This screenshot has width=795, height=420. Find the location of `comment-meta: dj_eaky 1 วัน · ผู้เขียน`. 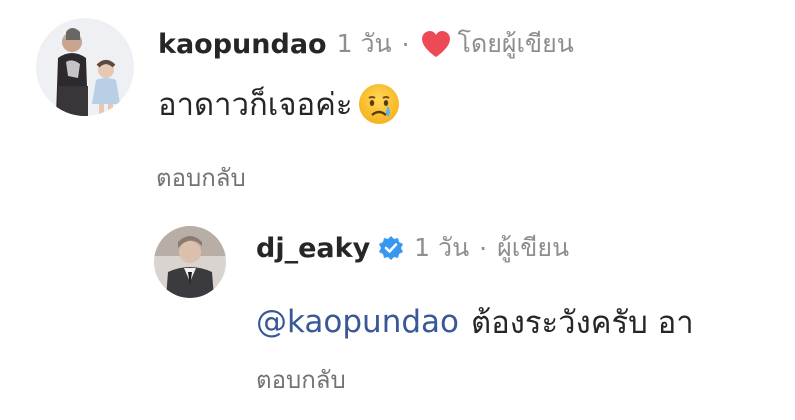

comment-meta: dj_eaky 1 วัน · ผู้เขียน is located at coordinates (515, 248).